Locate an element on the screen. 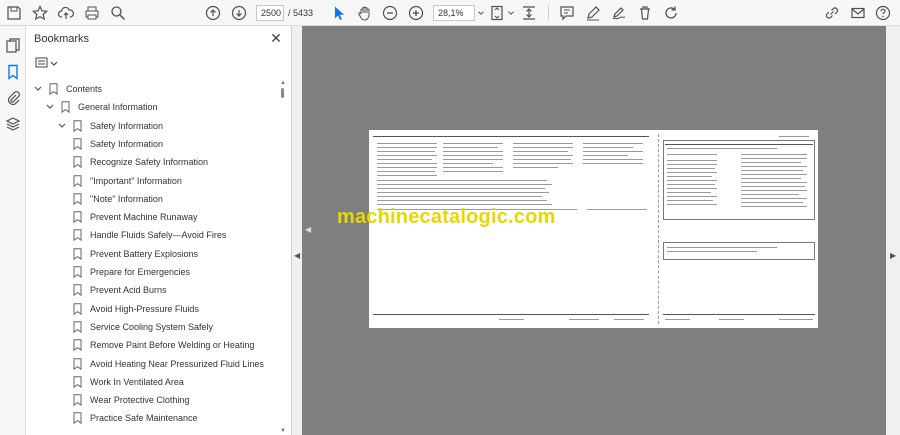 Image resolution: width=900 pixels, height=435 pixels. comment-icon is located at coordinates (567, 13).